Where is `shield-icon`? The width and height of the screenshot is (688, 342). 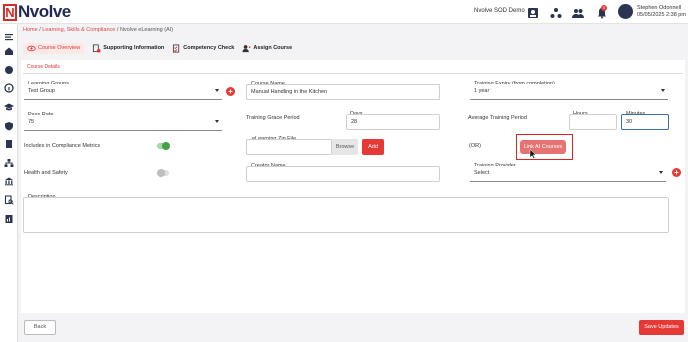
shield-icon is located at coordinates (9, 124).